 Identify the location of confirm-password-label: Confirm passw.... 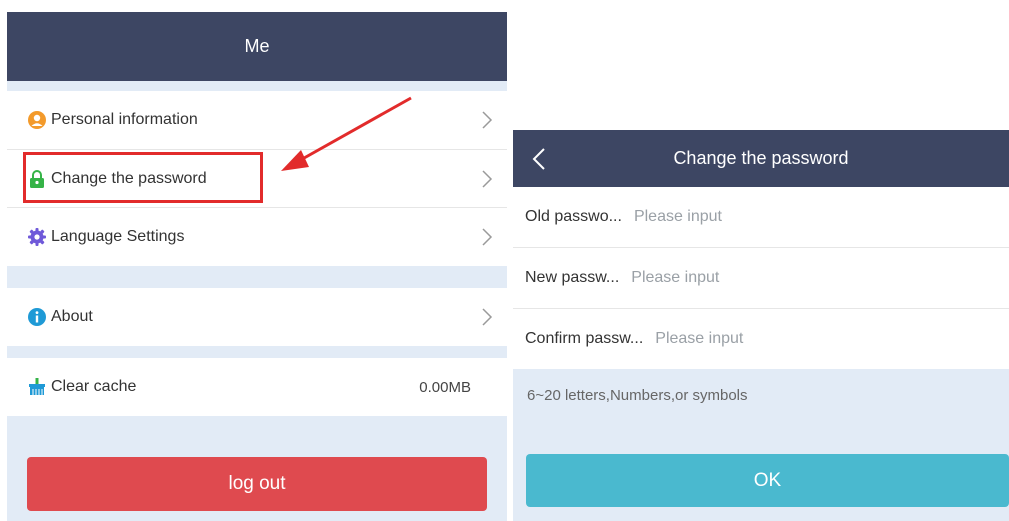
(584, 338).